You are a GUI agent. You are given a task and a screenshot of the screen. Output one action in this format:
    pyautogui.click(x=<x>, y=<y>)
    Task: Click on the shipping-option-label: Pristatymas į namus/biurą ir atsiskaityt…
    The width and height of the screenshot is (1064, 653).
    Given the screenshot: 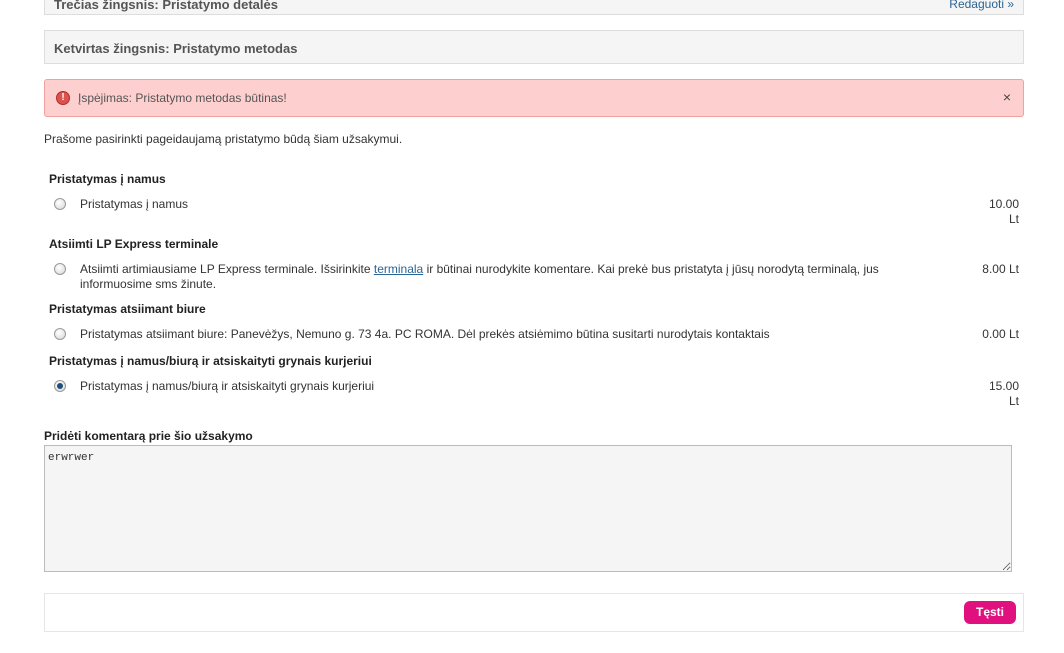 What is the action you would take?
    pyautogui.click(x=510, y=386)
    